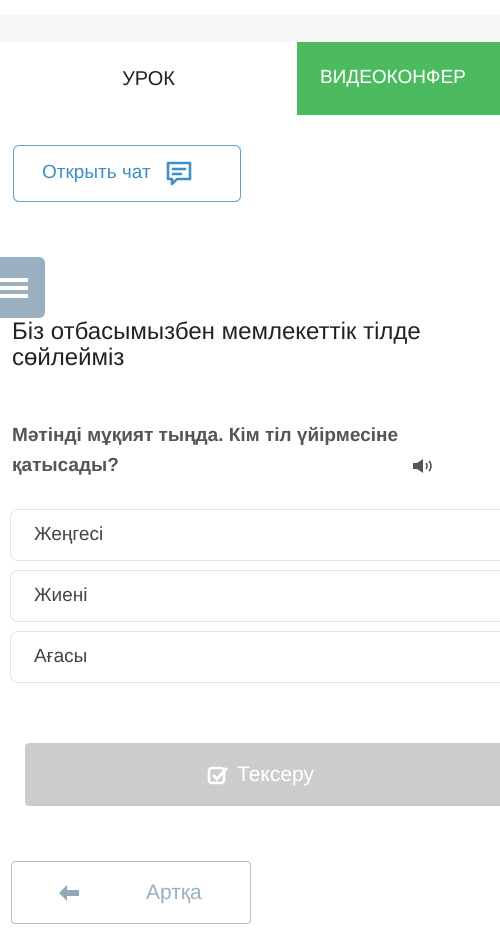 The image size is (500, 928). What do you see at coordinates (218, 775) in the screenshot?
I see `checkbox-icon` at bounding box center [218, 775].